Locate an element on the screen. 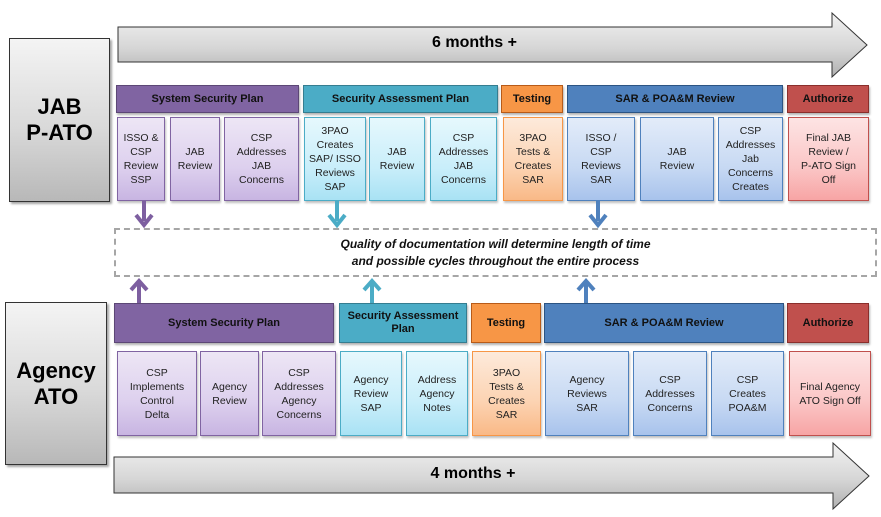 The height and width of the screenshot is (517, 881). agency-step: CSP Addresses Agency Concerns is located at coordinates (299, 393).